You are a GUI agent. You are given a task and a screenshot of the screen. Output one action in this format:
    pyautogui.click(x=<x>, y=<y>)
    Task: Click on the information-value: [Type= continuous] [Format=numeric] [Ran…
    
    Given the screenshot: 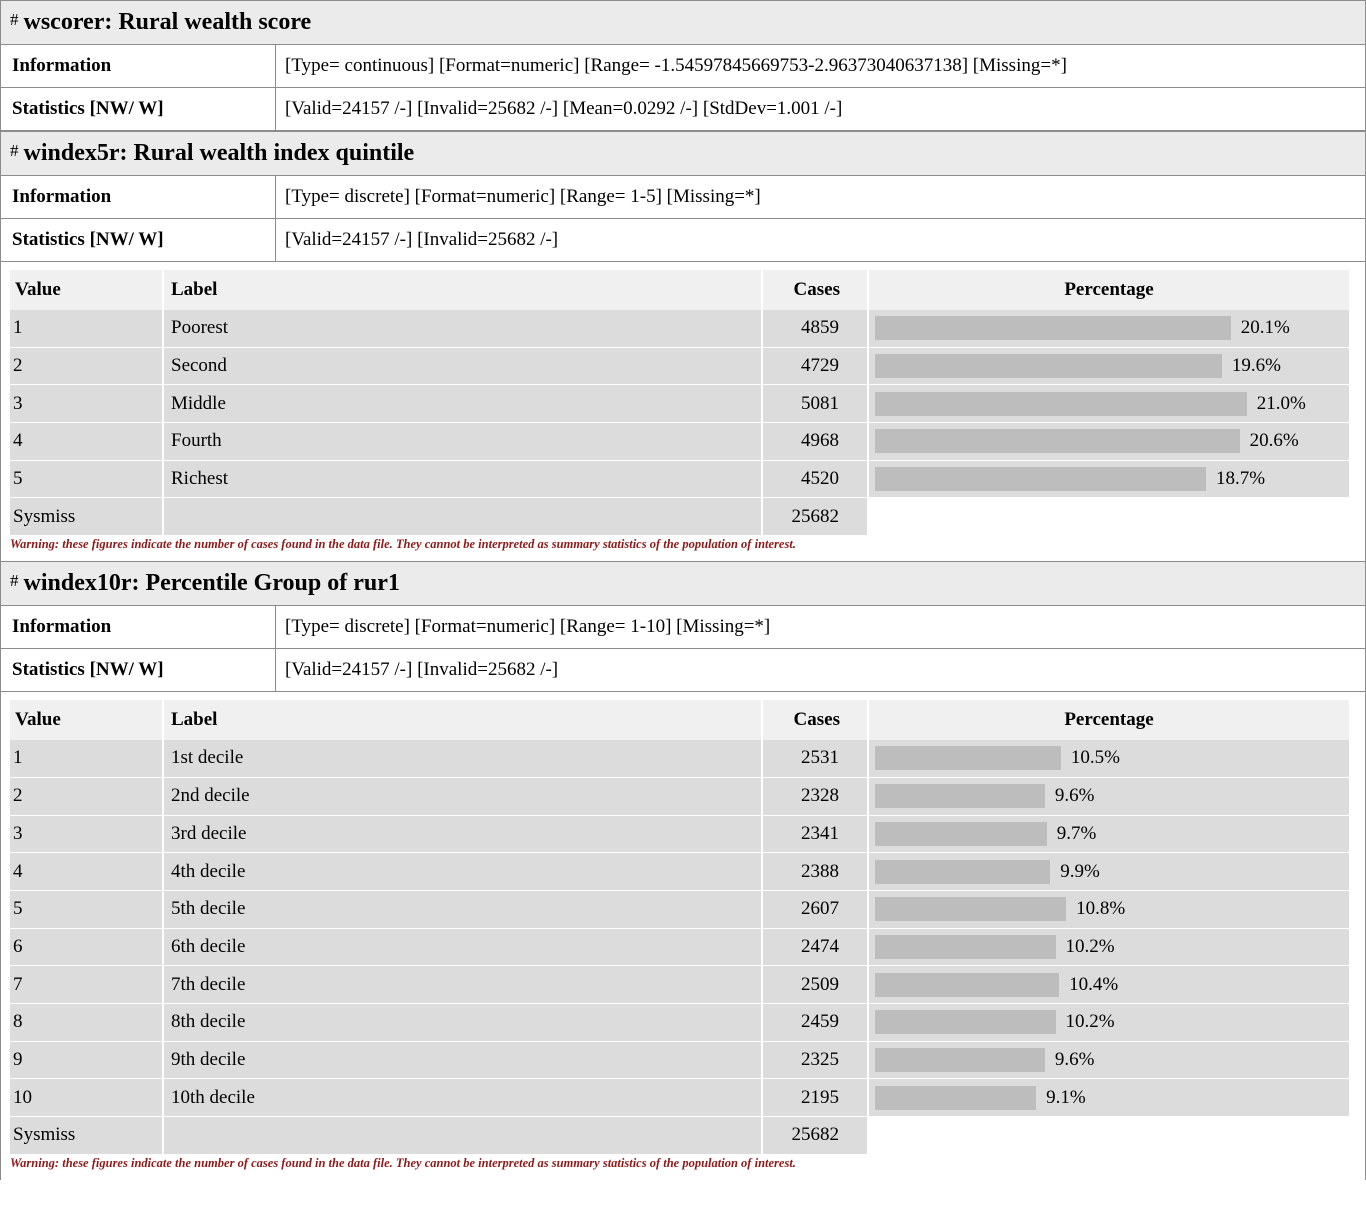 What is the action you would take?
    pyautogui.click(x=676, y=65)
    